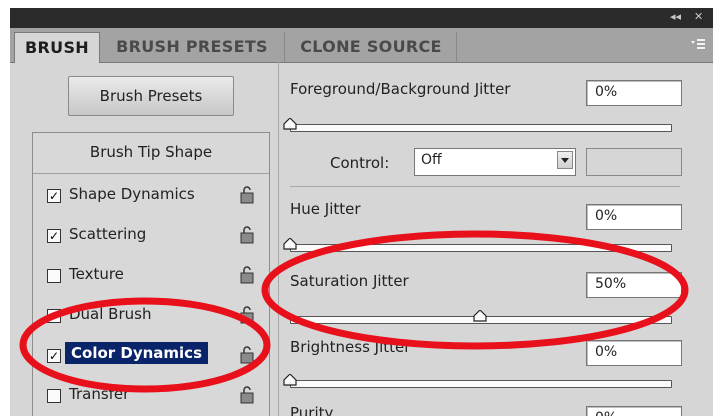 The height and width of the screenshot is (416, 723). I want to click on close-icon: ✕, so click(698, 16).